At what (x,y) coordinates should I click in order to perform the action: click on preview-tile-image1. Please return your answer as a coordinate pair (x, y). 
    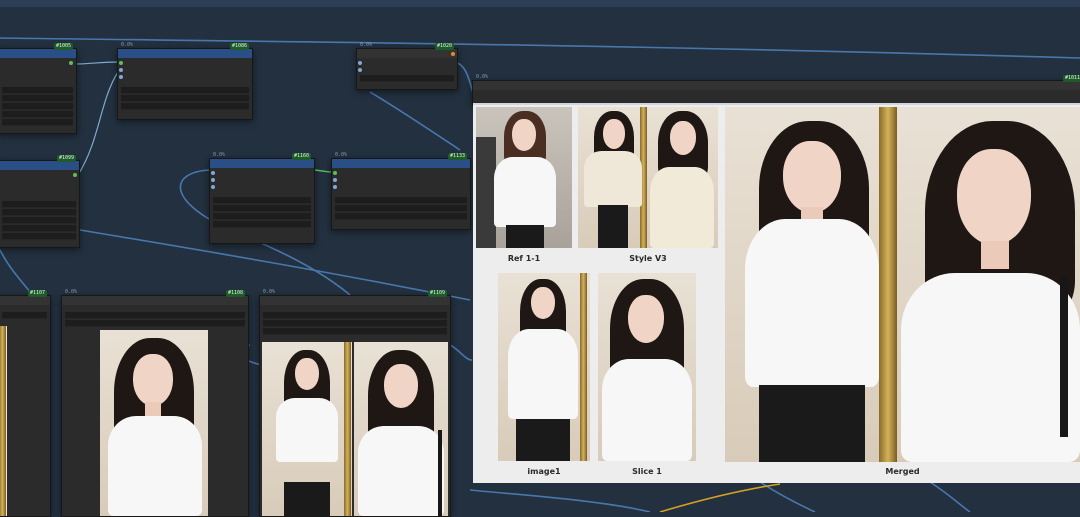
    Looking at the image, I should click on (544, 367).